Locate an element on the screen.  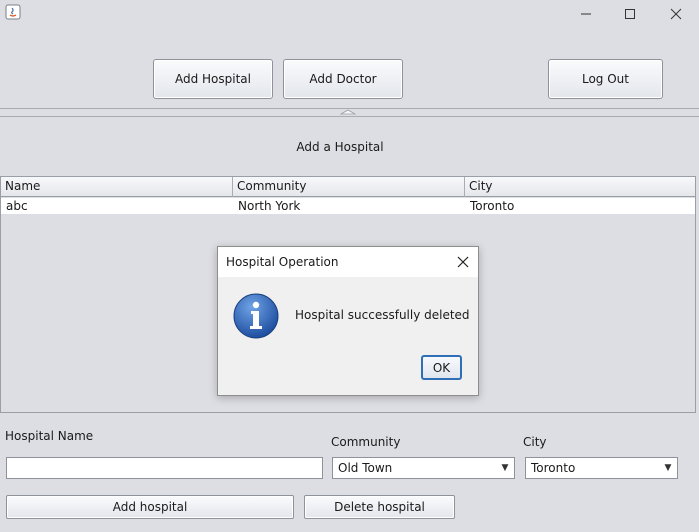
minimize-button is located at coordinates (586, 13).